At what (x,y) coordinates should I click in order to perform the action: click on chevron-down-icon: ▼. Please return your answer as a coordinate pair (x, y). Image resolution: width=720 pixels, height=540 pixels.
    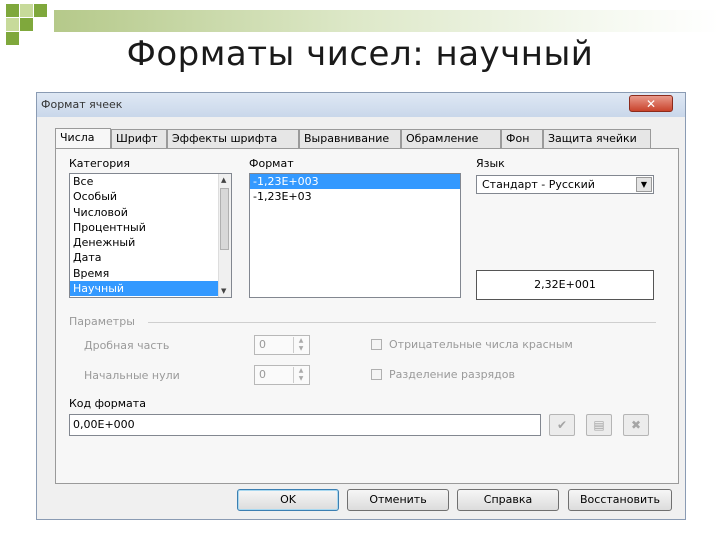
    Looking at the image, I should click on (644, 184).